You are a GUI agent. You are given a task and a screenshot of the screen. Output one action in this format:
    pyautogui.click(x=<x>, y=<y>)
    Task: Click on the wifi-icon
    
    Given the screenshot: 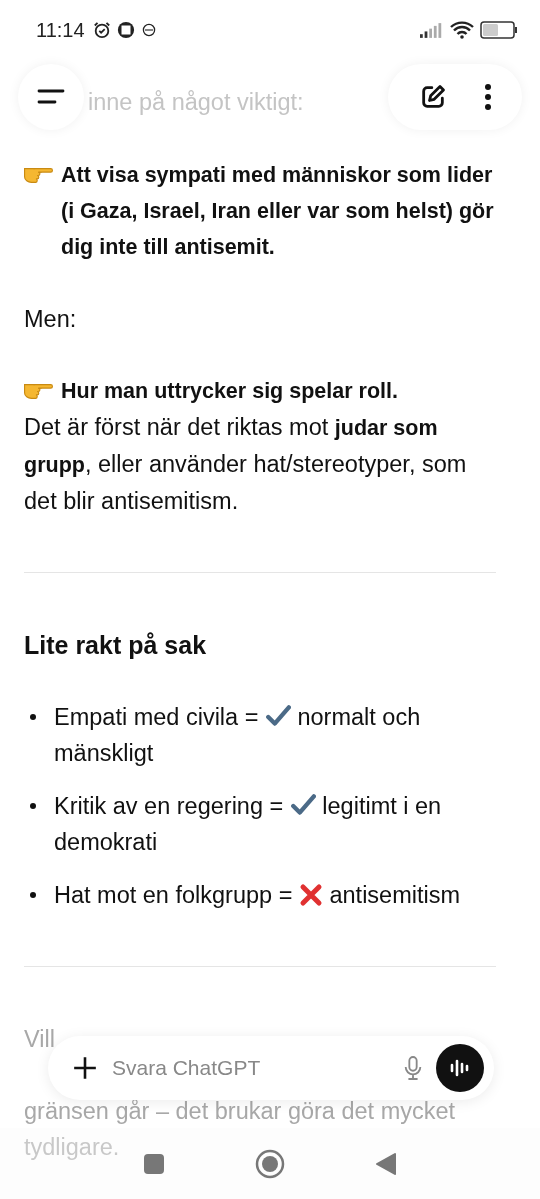 What is the action you would take?
    pyautogui.click(x=462, y=30)
    